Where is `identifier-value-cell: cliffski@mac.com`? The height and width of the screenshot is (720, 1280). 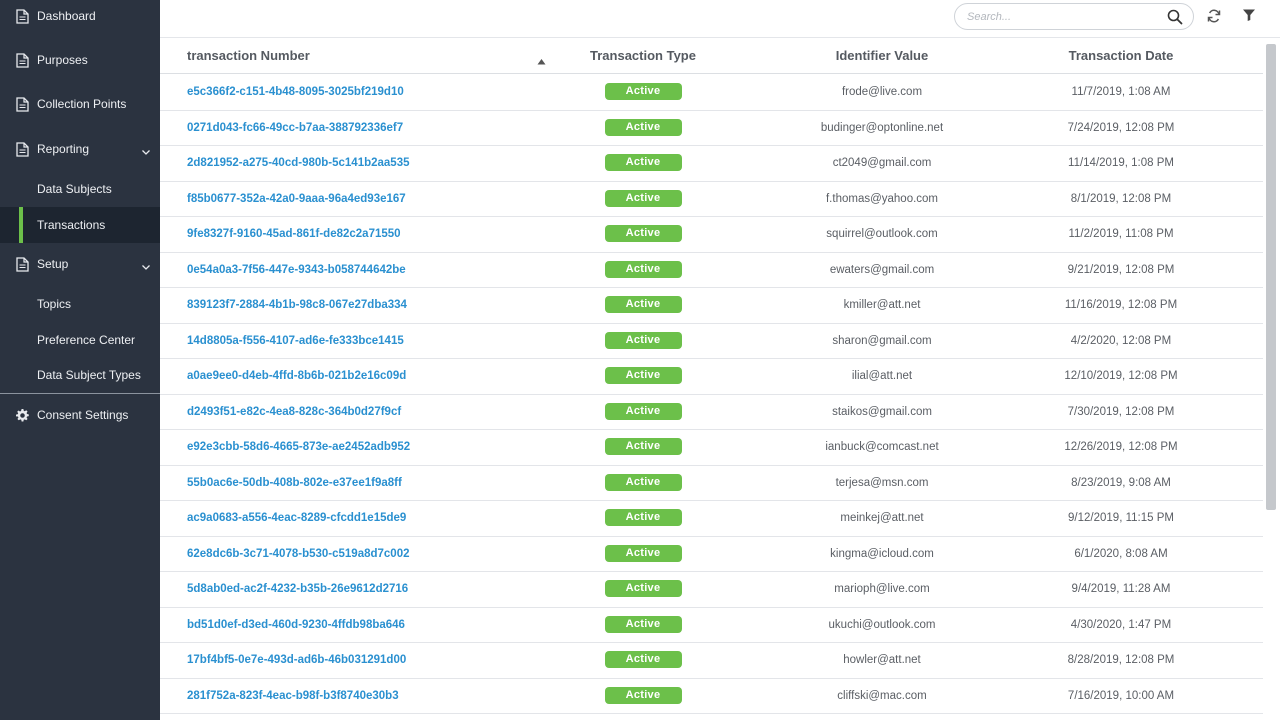
identifier-value-cell: cliffski@mac.com is located at coordinates (882, 695).